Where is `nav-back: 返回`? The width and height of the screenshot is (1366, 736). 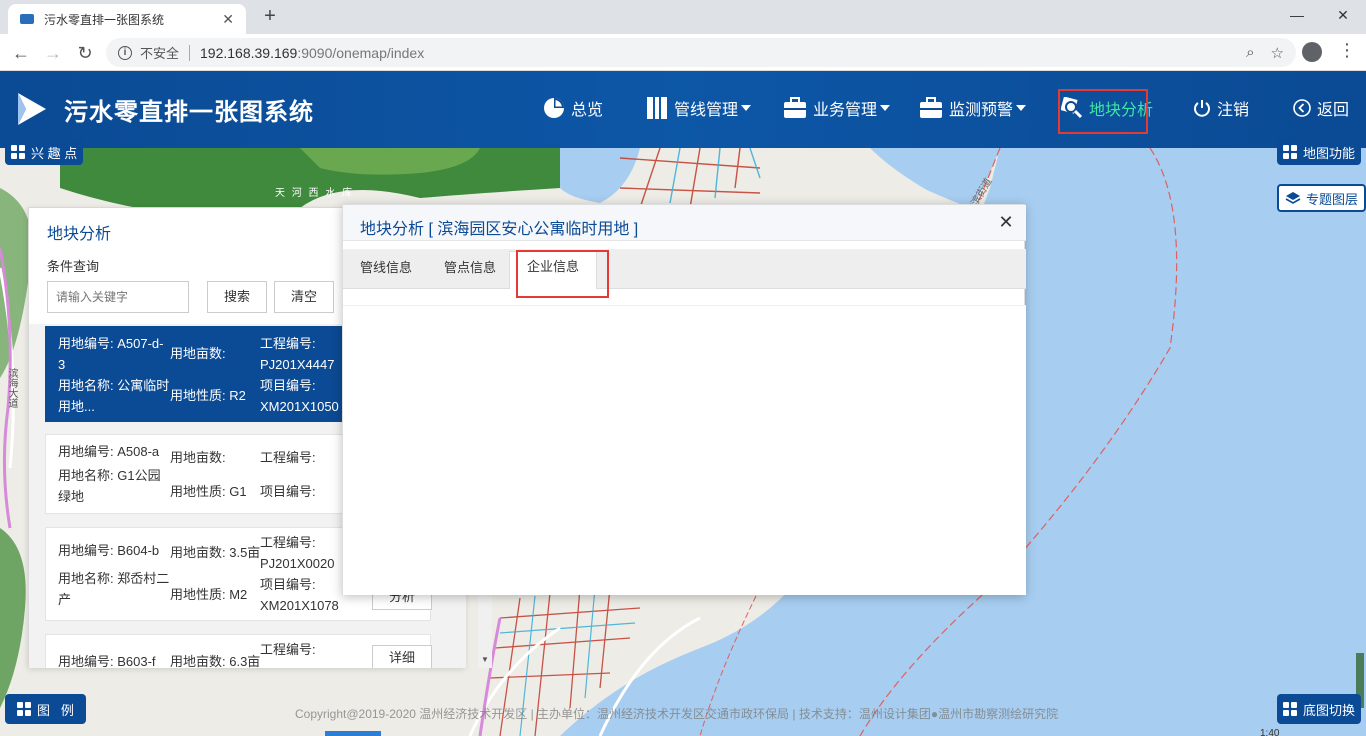 nav-back: 返回 is located at coordinates (1321, 108).